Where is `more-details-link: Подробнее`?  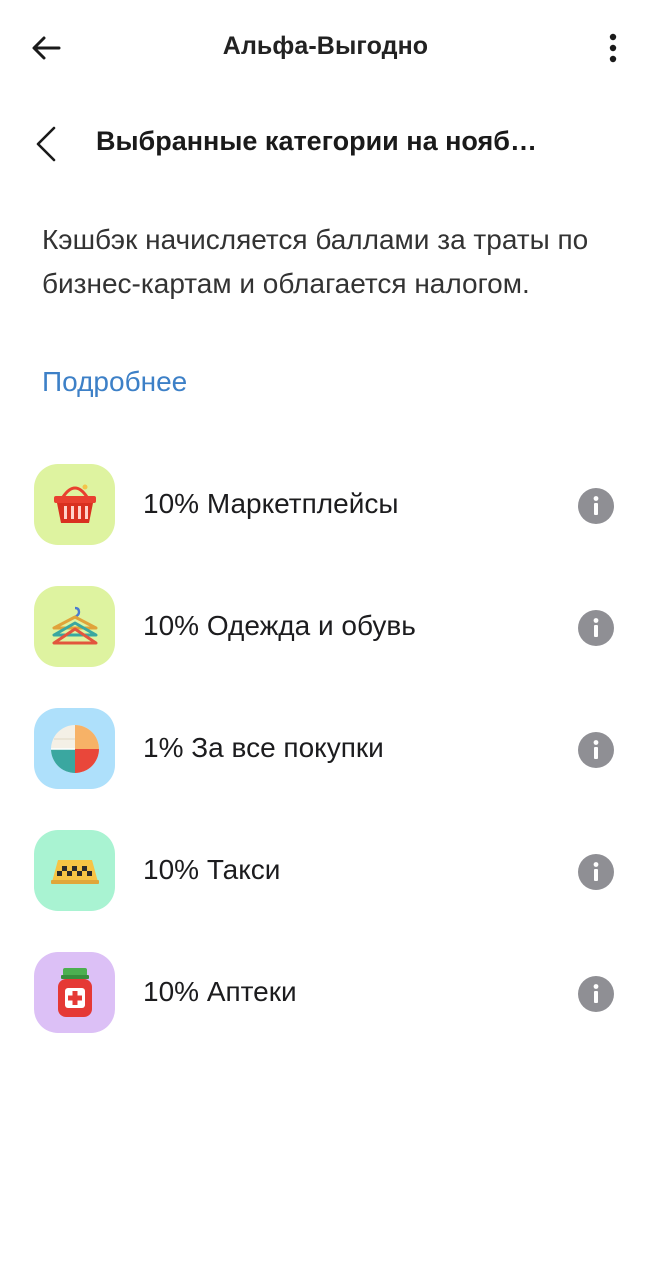
more-details-link: Подробнее is located at coordinates (114, 382).